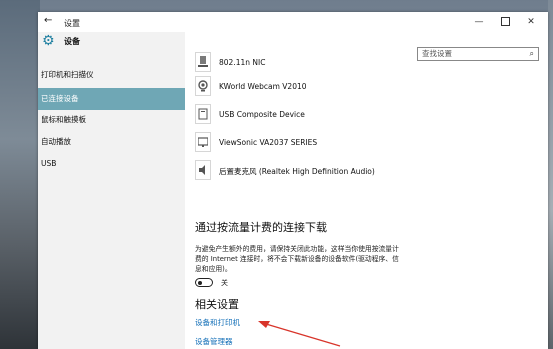 This screenshot has width=553, height=349. I want to click on desktop-background, so click(20, 174).